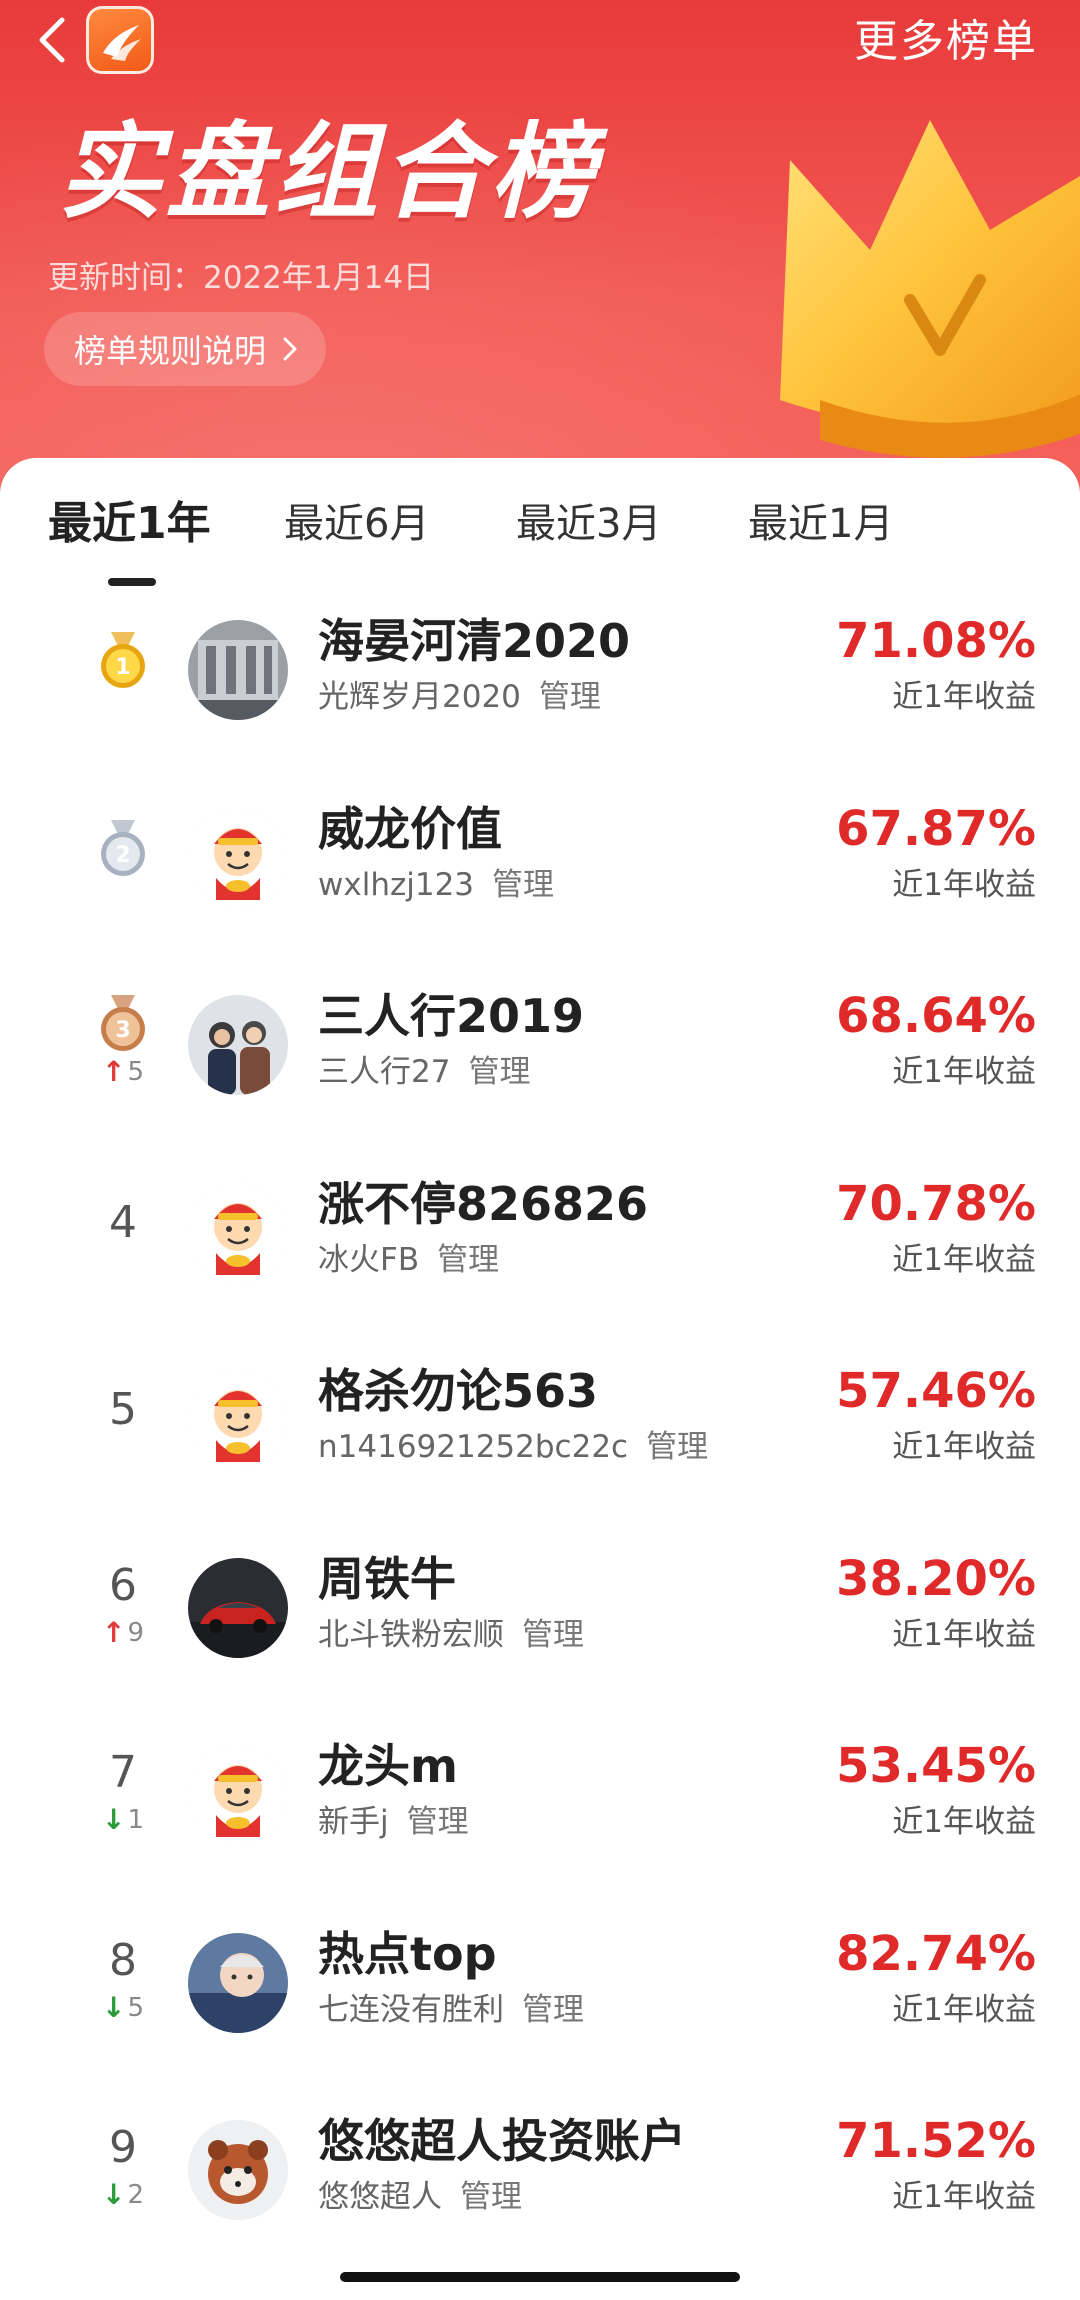 The width and height of the screenshot is (1080, 2300). What do you see at coordinates (393, 1822) in the screenshot?
I see `portfolio-owner-line: 新手j 管理` at bounding box center [393, 1822].